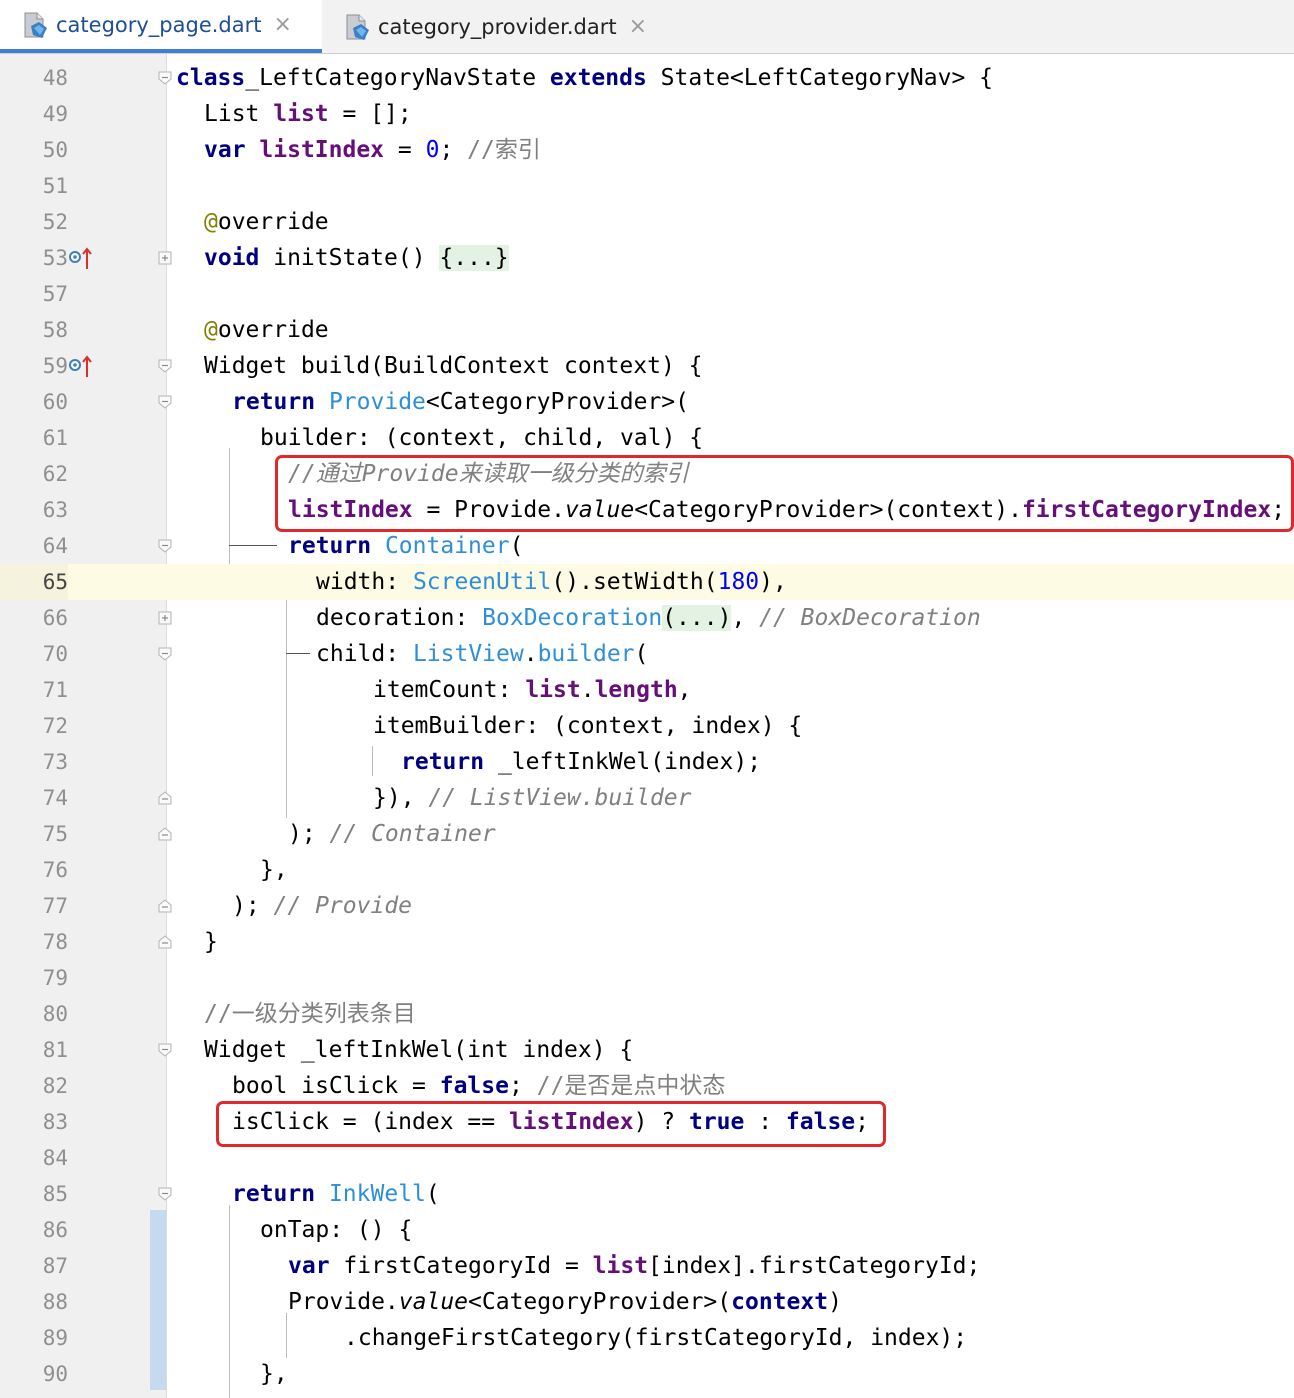 The width and height of the screenshot is (1294, 1398). Describe the element at coordinates (647, 1374) in the screenshot. I see `code-line: 90},` at that location.